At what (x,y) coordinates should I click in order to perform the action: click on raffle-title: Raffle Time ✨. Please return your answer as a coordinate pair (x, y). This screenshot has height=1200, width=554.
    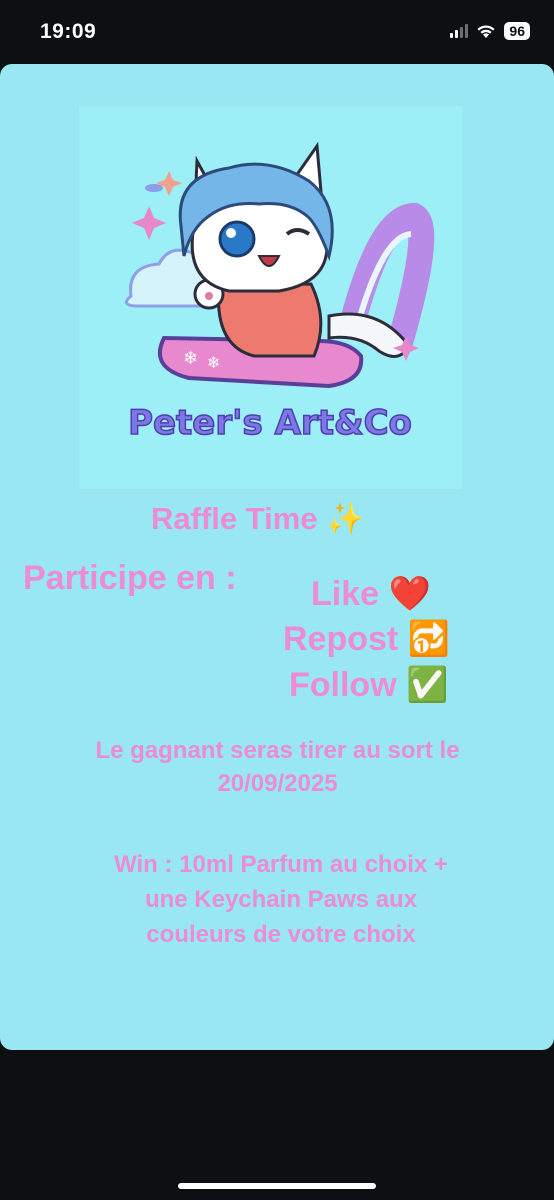
    Looking at the image, I should click on (258, 518).